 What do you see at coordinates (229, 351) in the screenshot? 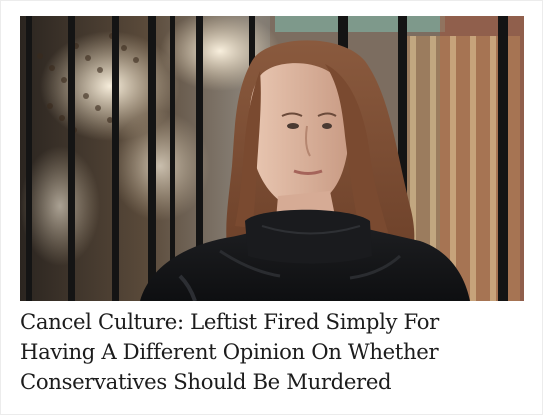
I see `headline-line-2: Having A Different Opinion On Whether` at bounding box center [229, 351].